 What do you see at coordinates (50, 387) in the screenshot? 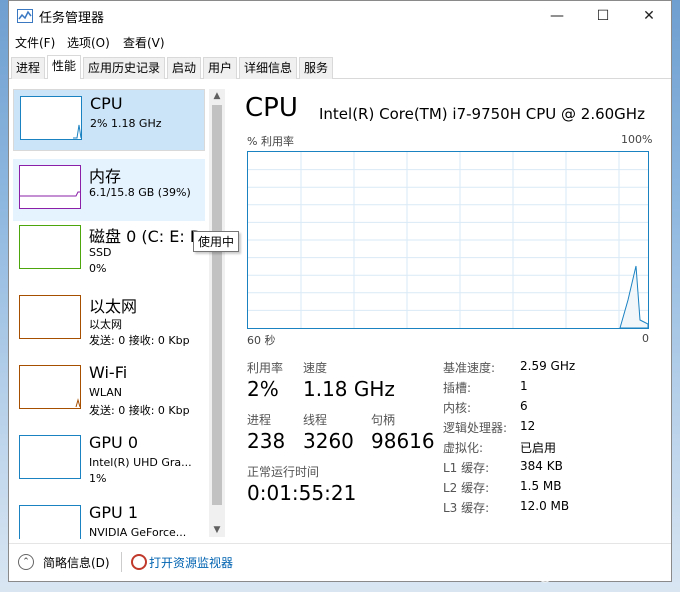
I see `wifi-thumbnail-graph` at bounding box center [50, 387].